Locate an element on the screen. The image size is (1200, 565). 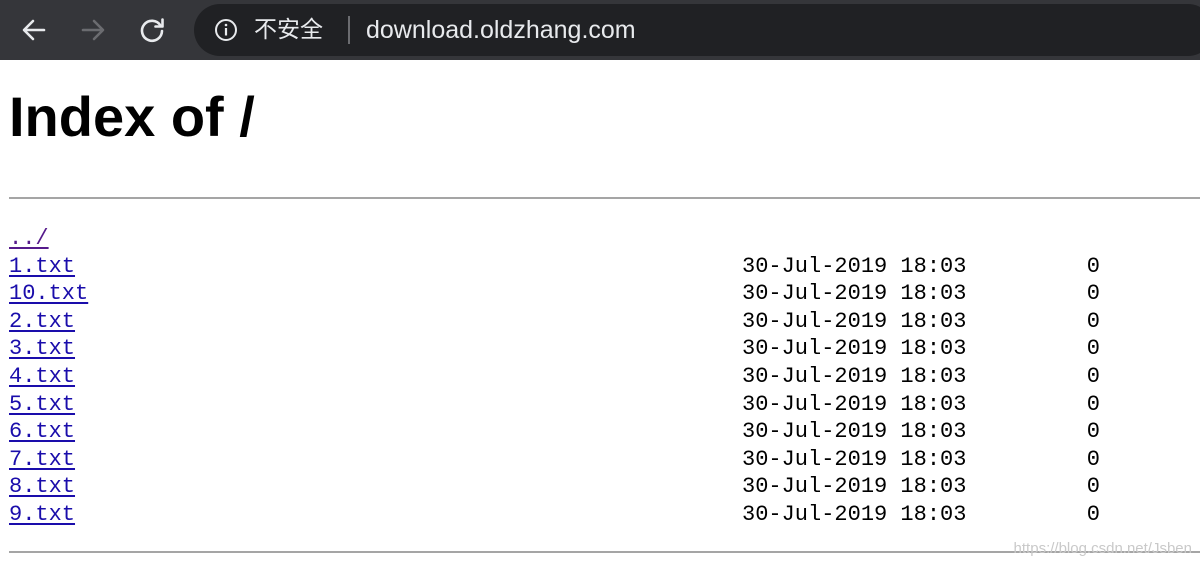
forward-arrow-icon is located at coordinates (93, 30).